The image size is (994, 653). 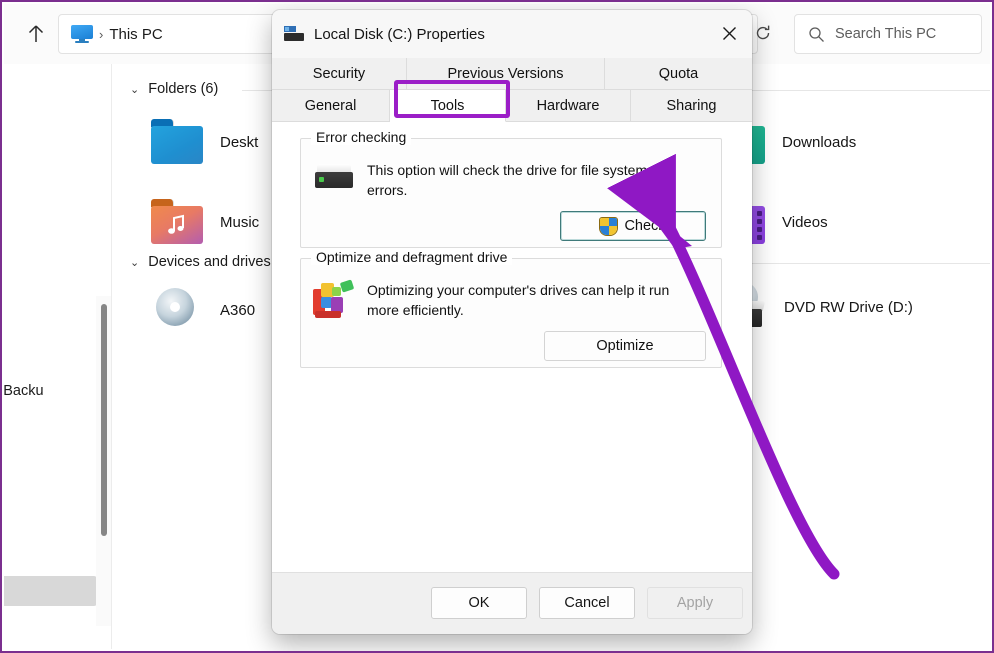 What do you see at coordinates (819, 142) in the screenshot?
I see `tile-downloads-label: Downloads` at bounding box center [819, 142].